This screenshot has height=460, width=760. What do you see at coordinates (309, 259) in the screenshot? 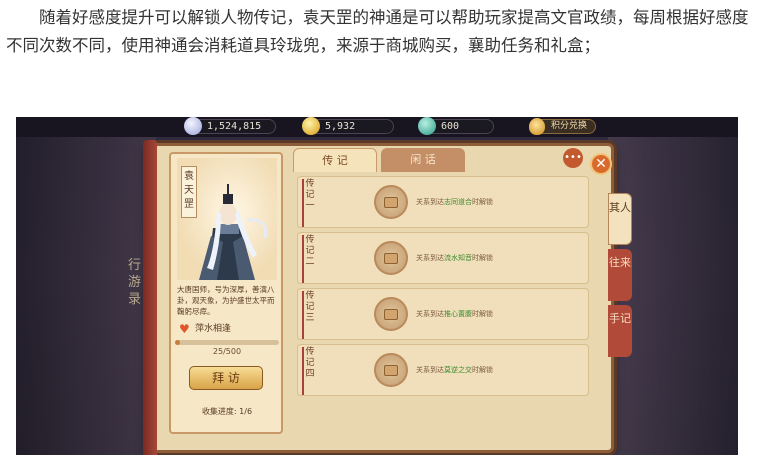
I see `biography-label: 传记二` at bounding box center [309, 259].